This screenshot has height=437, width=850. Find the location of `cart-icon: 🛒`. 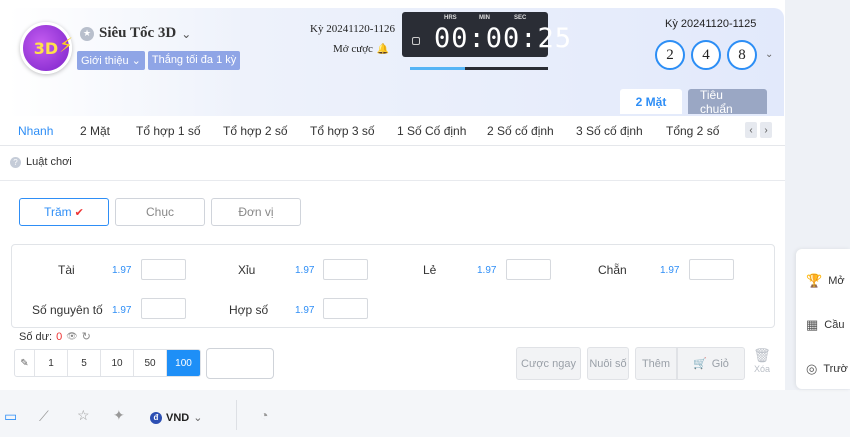

cart-icon: 🛒 is located at coordinates (700, 364).